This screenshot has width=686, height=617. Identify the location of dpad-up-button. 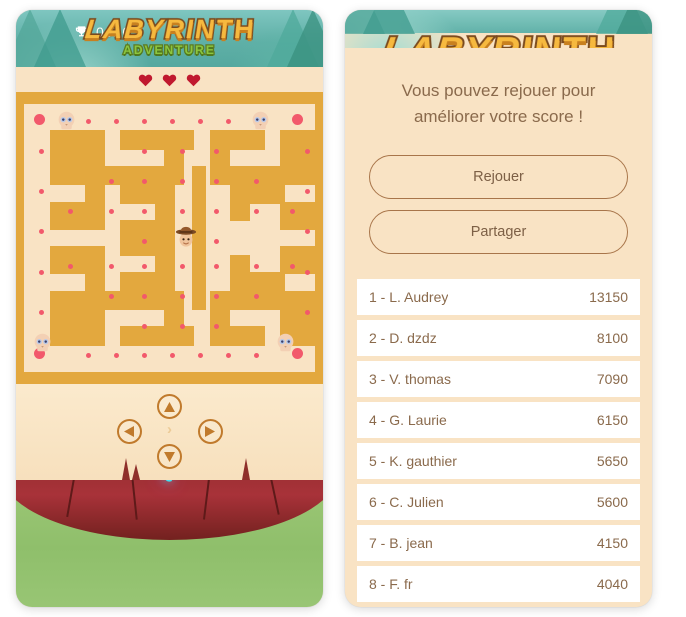
(169, 406).